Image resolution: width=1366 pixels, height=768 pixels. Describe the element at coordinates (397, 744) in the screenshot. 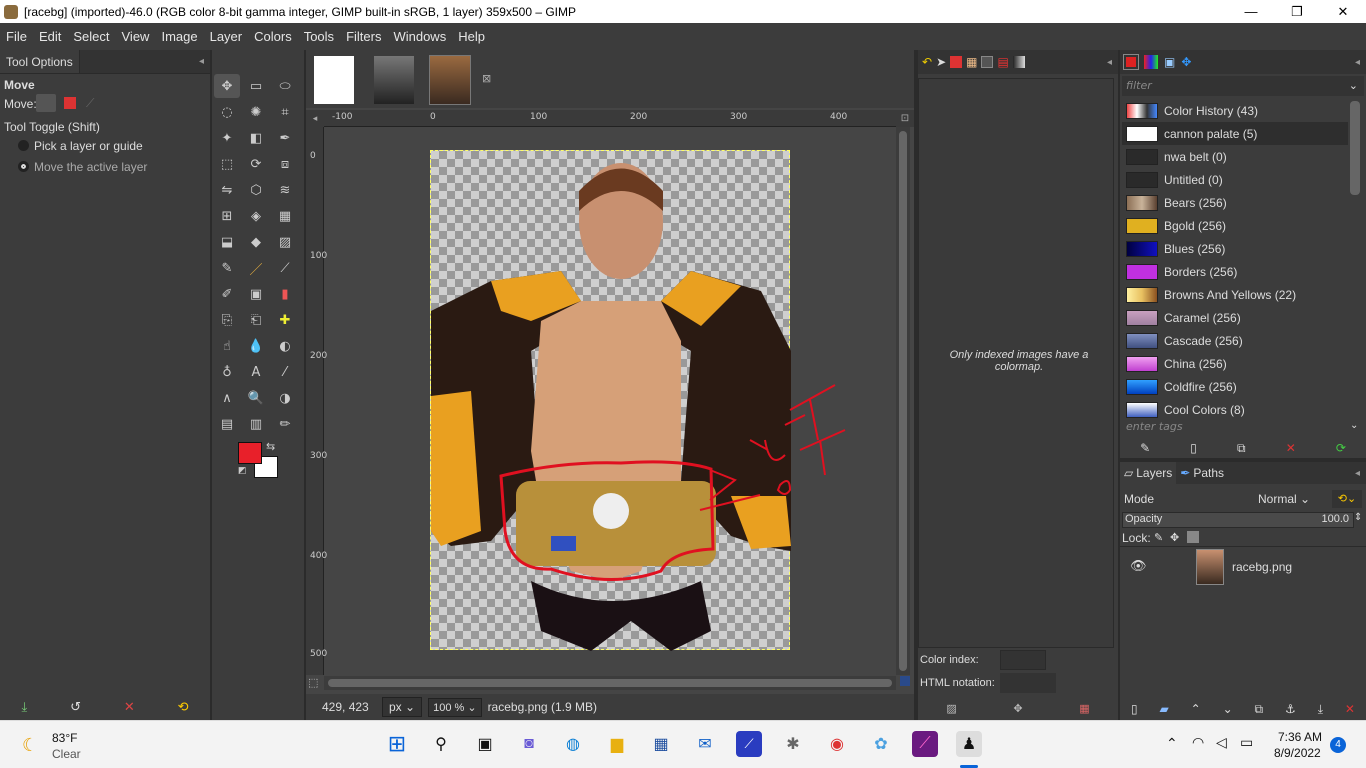

I see `start-windows-icon: ⊞` at that location.